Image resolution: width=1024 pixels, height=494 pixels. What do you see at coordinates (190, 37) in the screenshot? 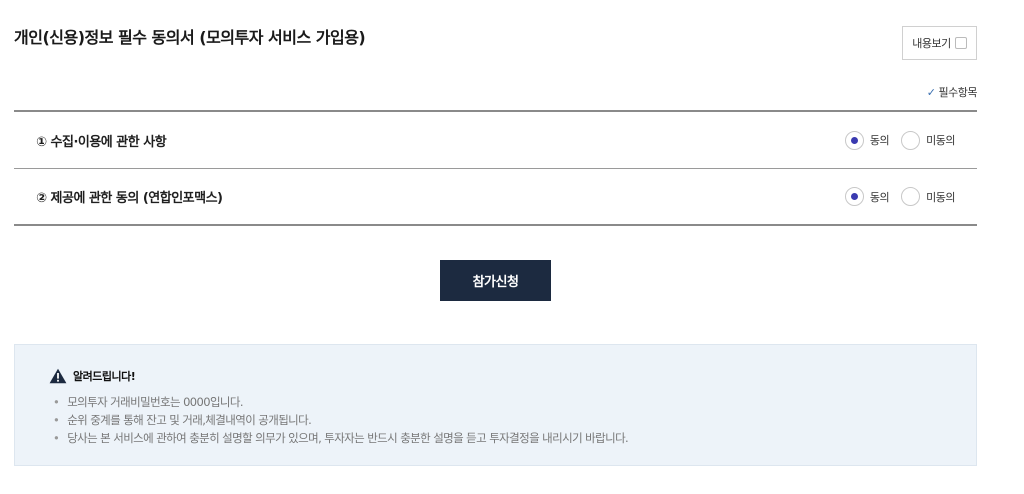
I see `page-title: 개인(신용)정보 필수 동의서 (모의투자 서비스 가입용)` at bounding box center [190, 37].